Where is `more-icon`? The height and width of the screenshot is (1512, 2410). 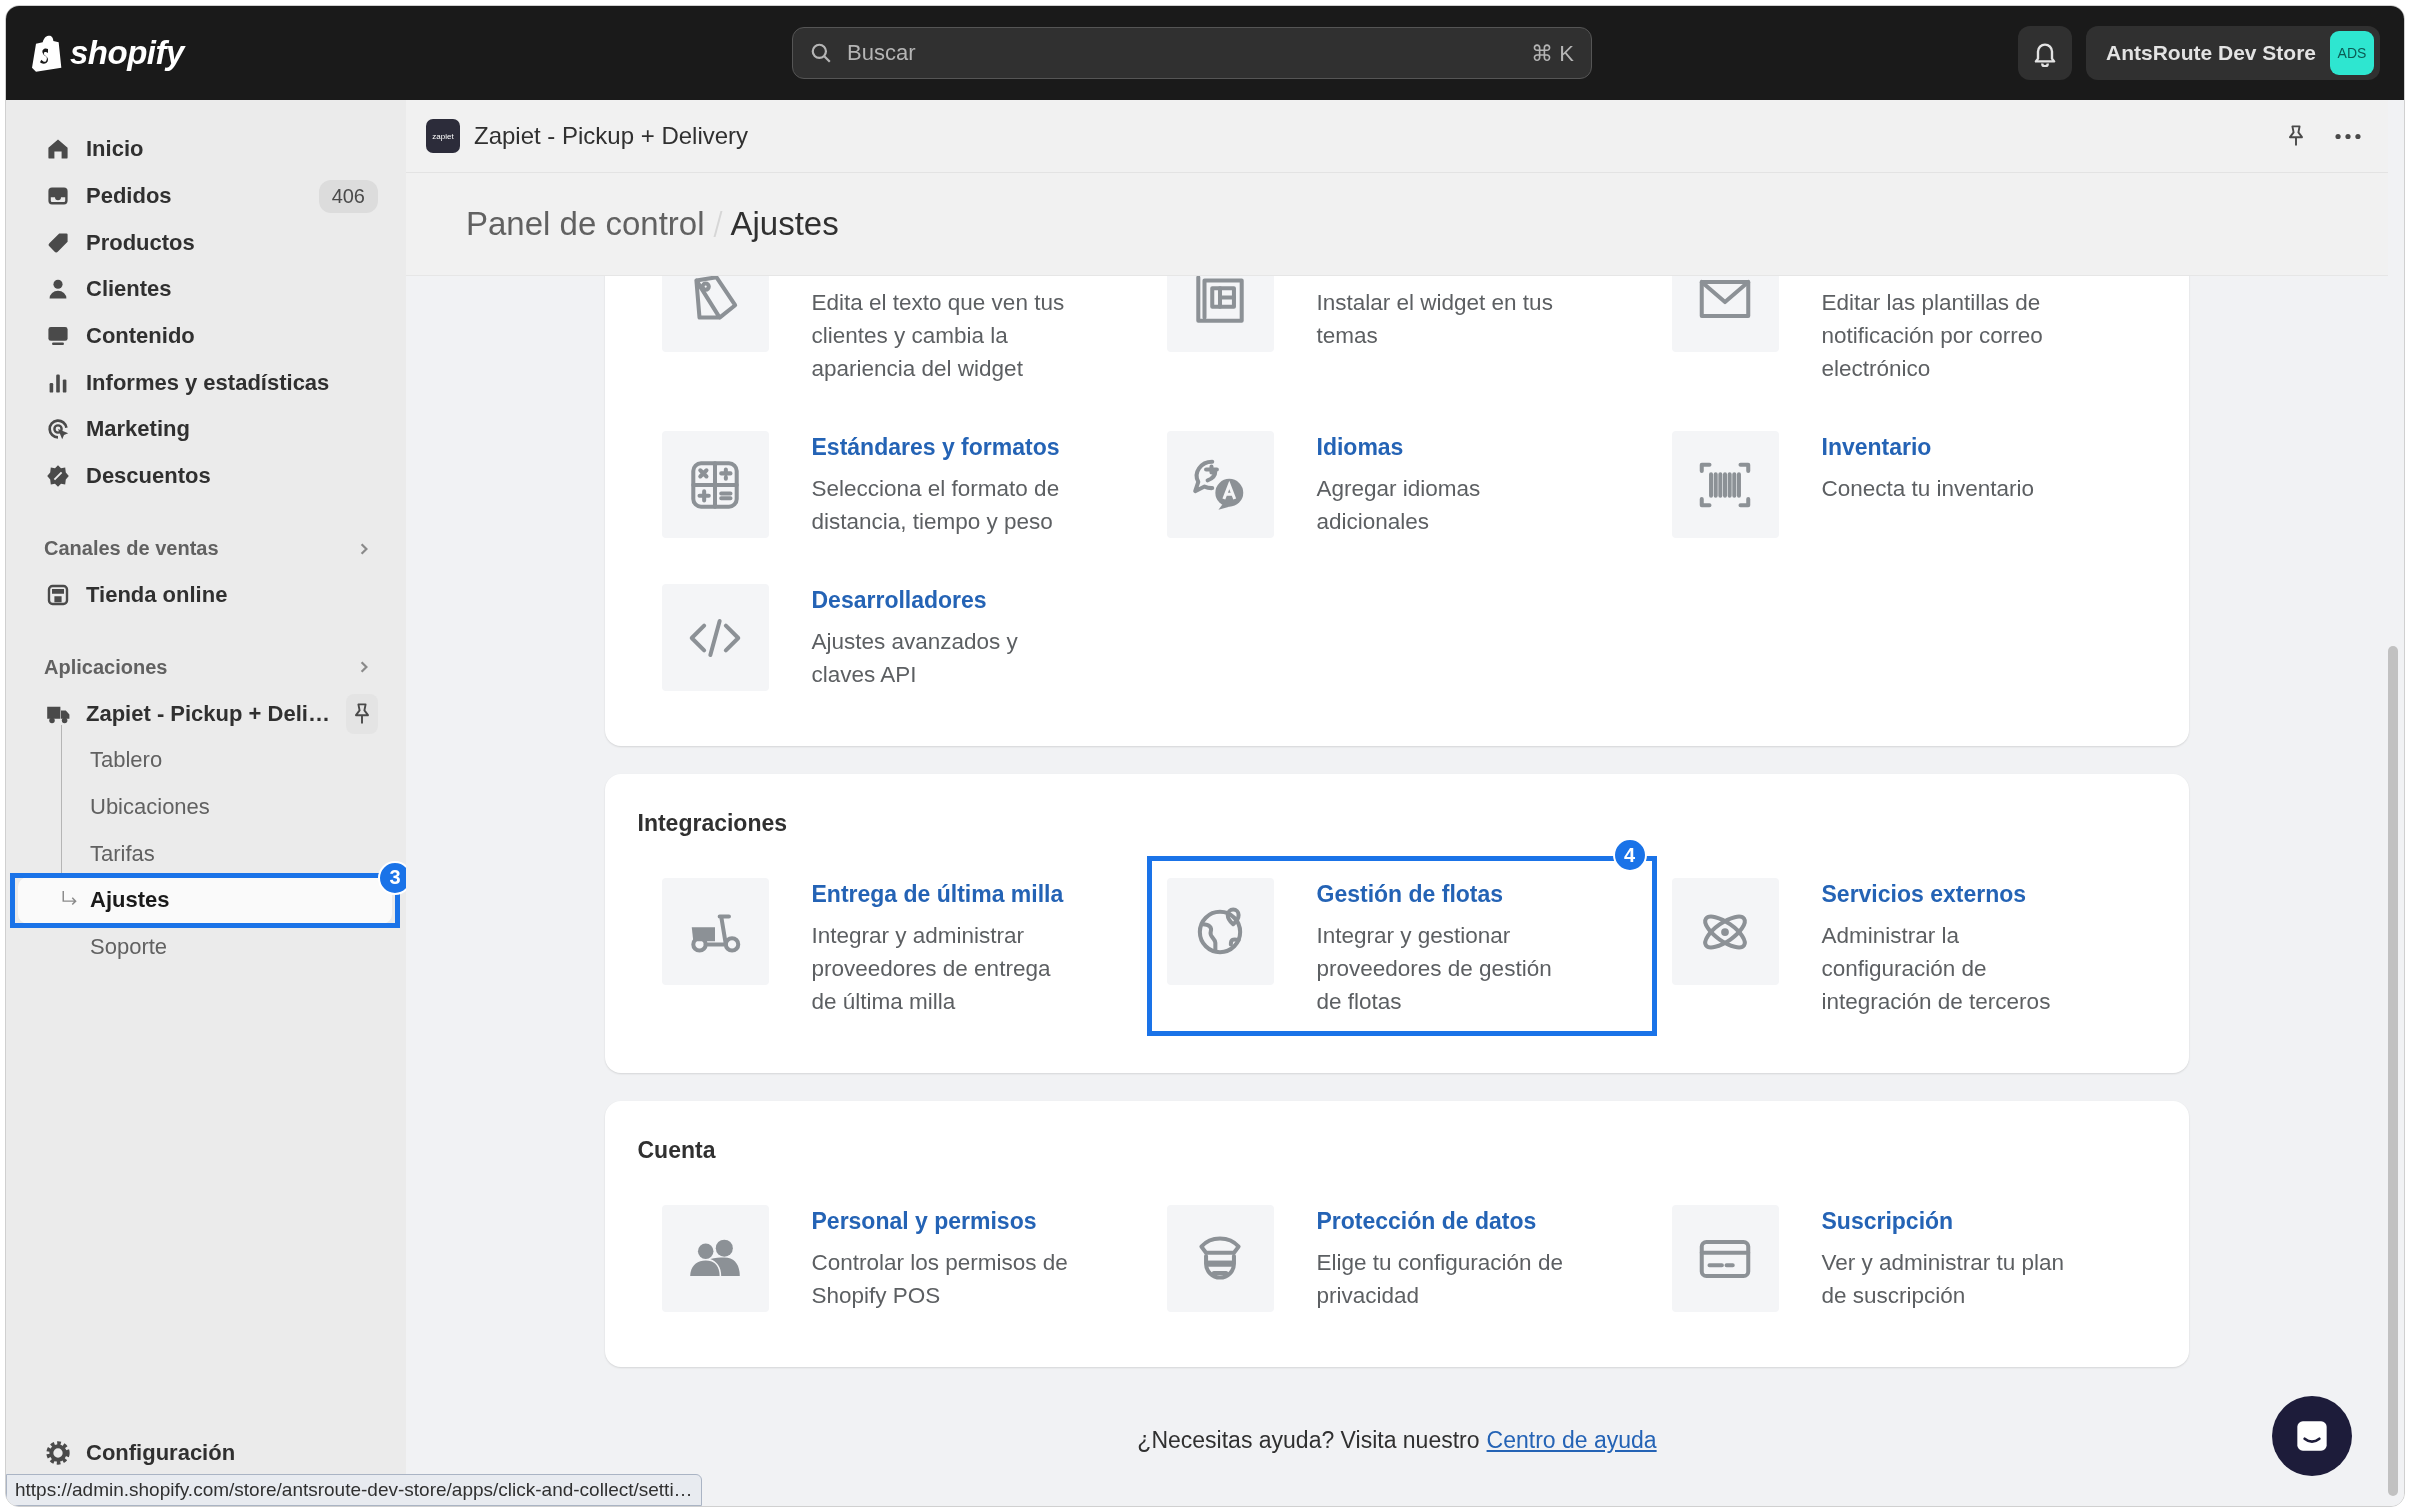 more-icon is located at coordinates (2348, 136).